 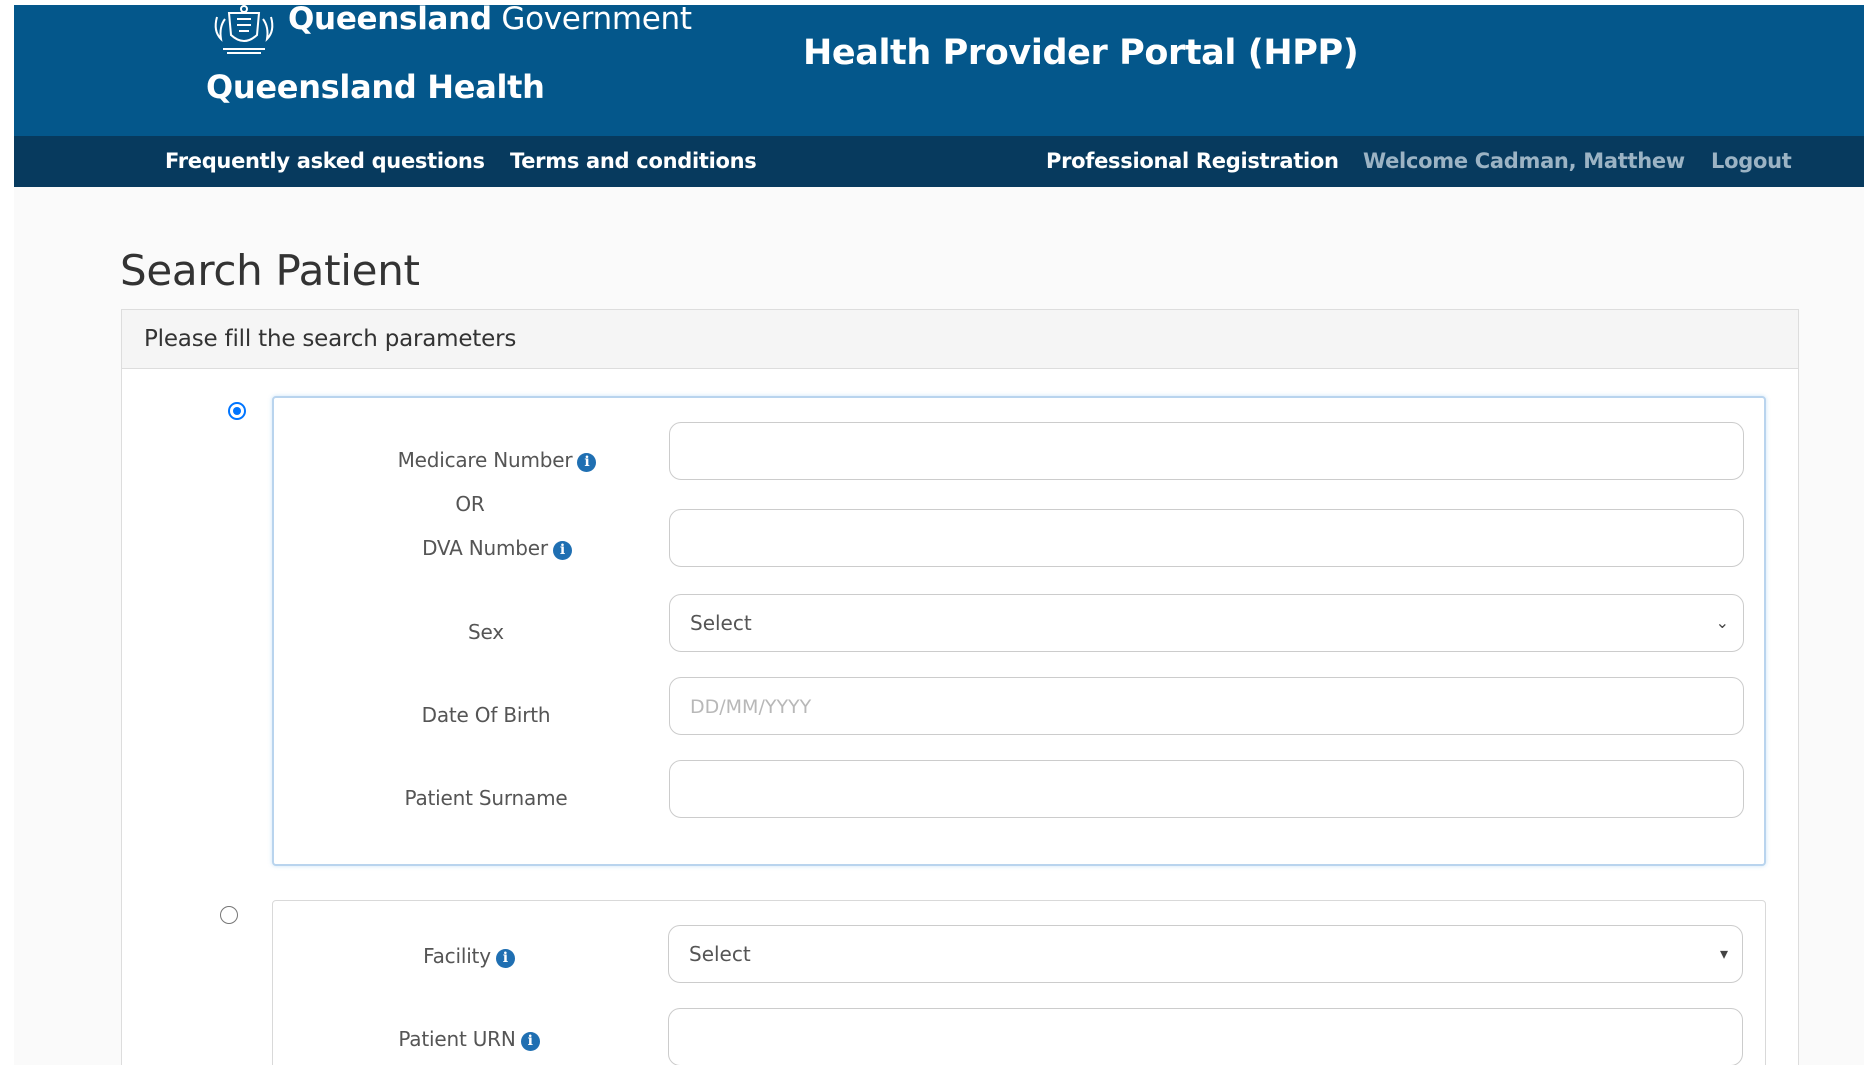 What do you see at coordinates (457, 1039) in the screenshot?
I see `patient-urn-label-text: Patient URN` at bounding box center [457, 1039].